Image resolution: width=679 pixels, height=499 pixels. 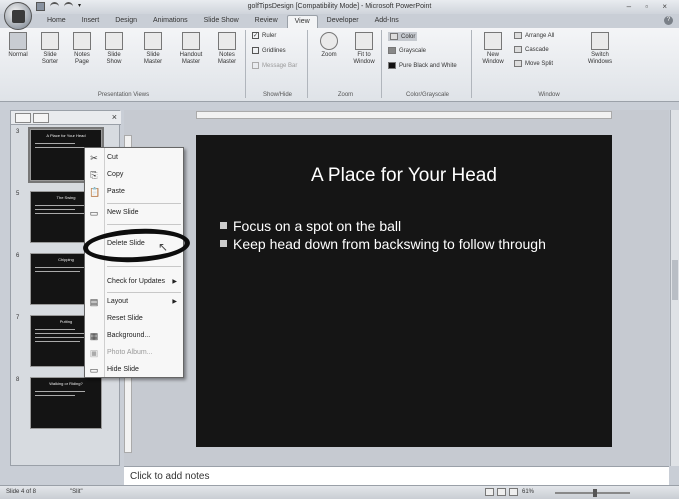 What do you see at coordinates (396, 475) in the screenshot?
I see `notes-pane: Click to add notes` at bounding box center [396, 475].